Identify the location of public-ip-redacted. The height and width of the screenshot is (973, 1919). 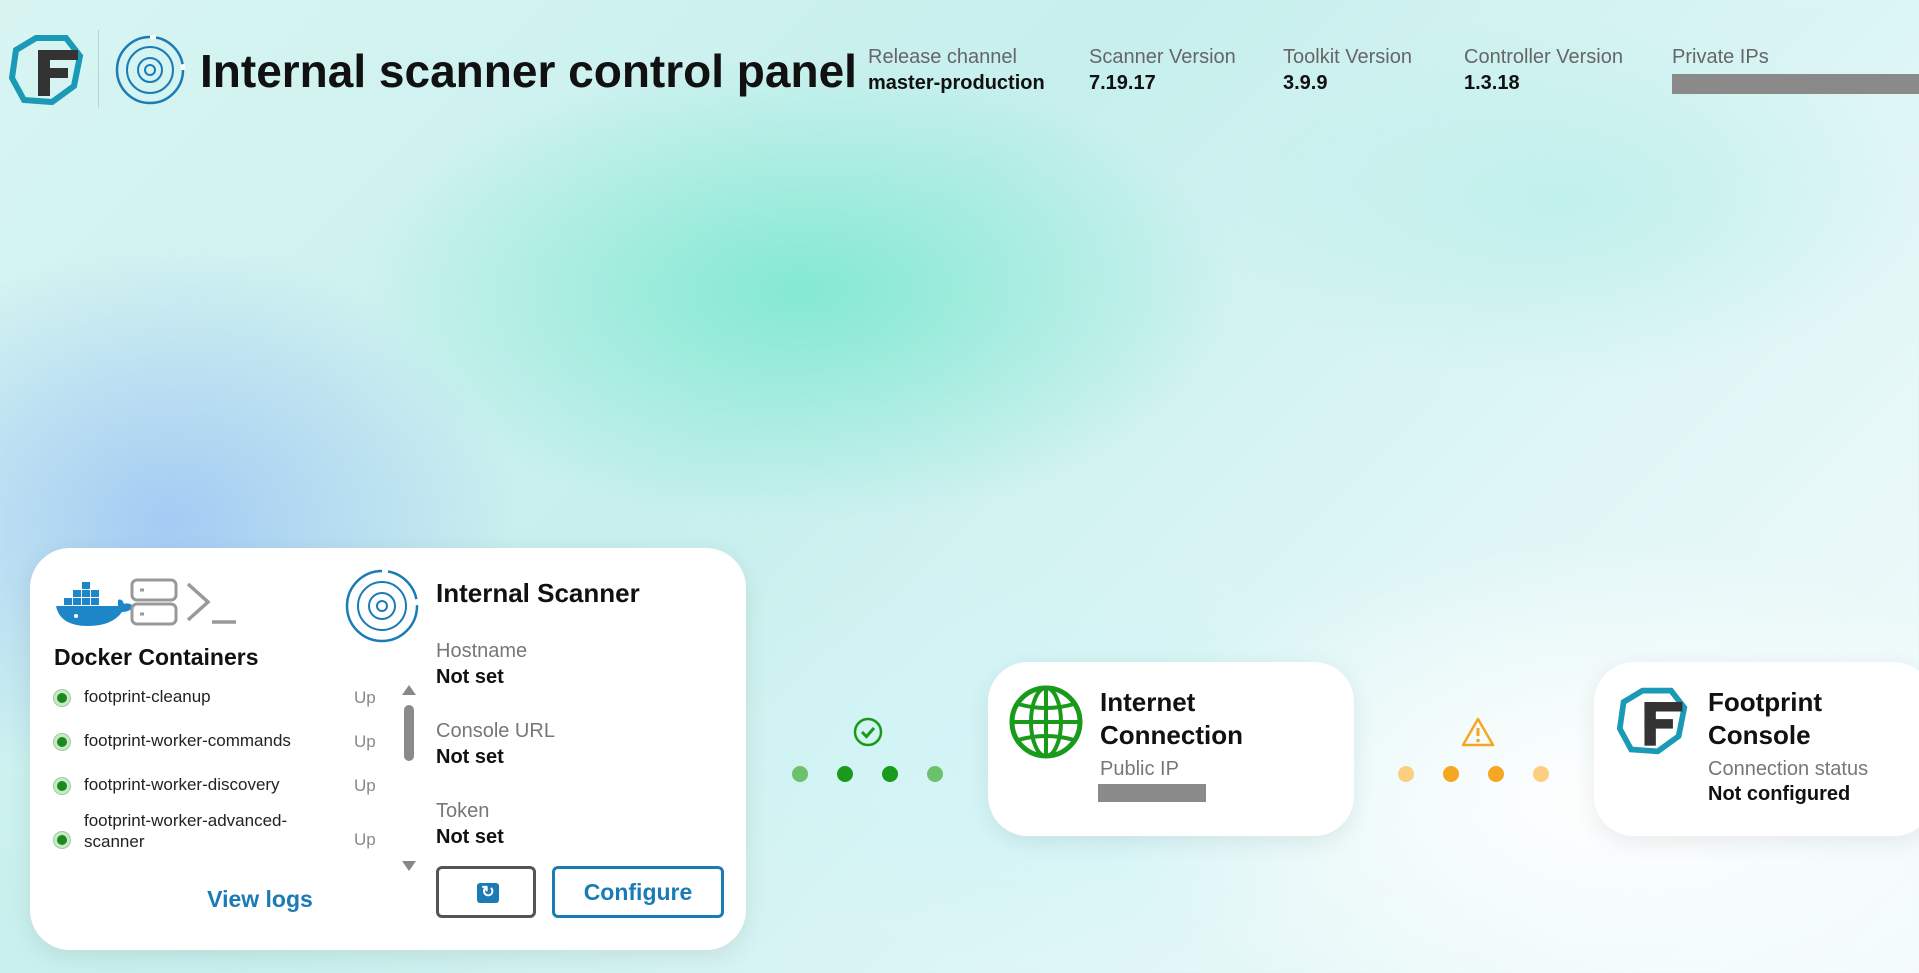
(1152, 793).